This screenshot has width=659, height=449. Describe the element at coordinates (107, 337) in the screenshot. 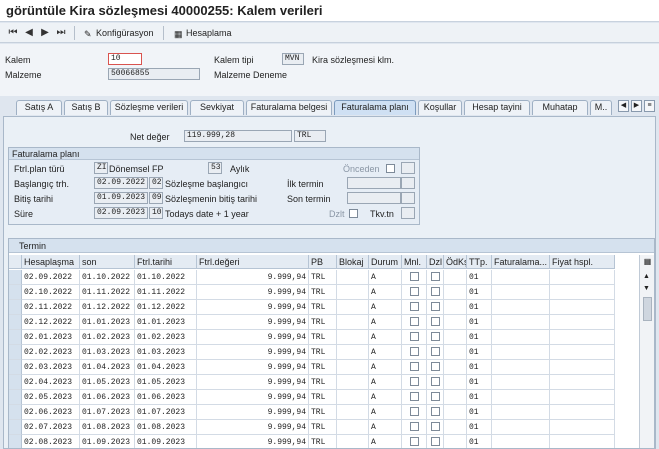

I see `col-end-cell: 01.02.2023` at that location.